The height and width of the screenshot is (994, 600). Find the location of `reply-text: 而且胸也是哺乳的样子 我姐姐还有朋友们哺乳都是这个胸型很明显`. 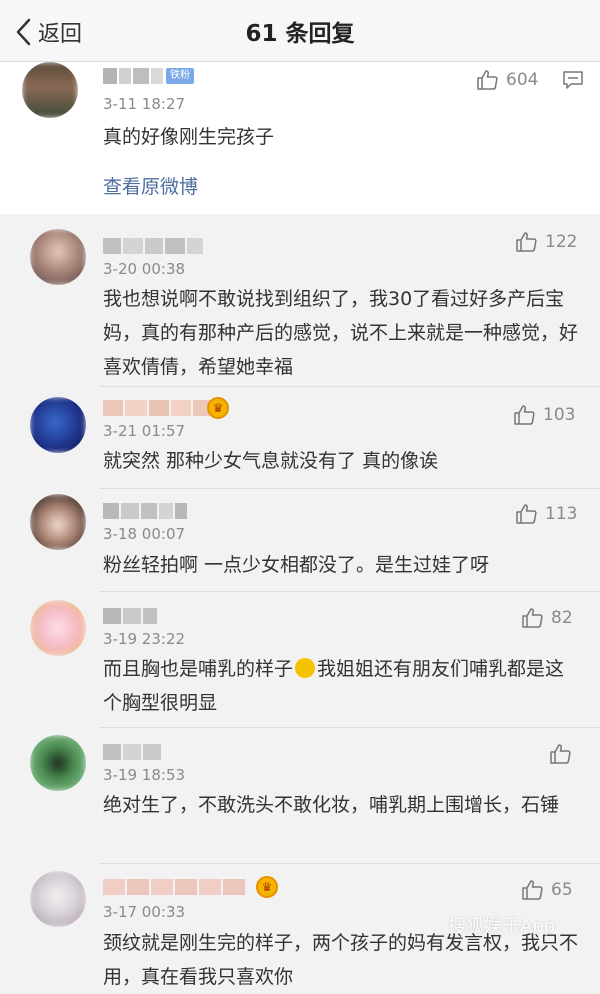

reply-text: 而且胸也是哺乳的样子 我姐姐还有朋友们哺乳都是这个胸型很明显 is located at coordinates (343, 686).